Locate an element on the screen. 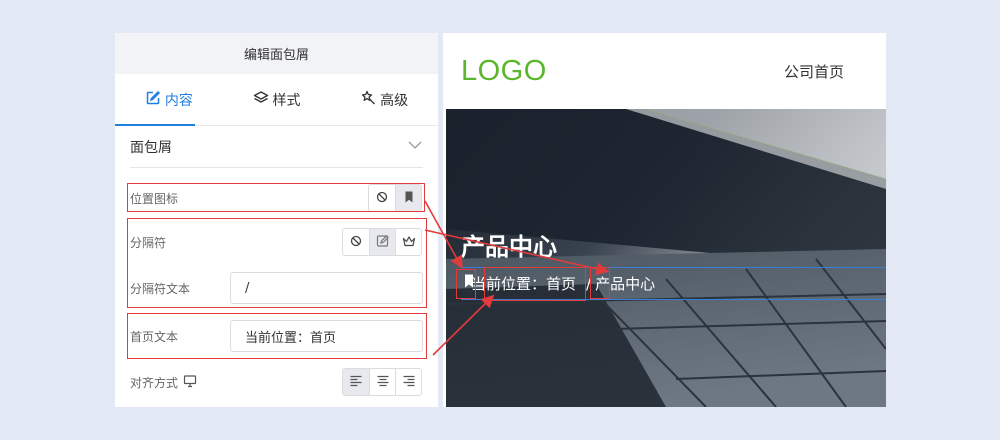 The image size is (1000, 440). site-logo: LOGO is located at coordinates (504, 71).